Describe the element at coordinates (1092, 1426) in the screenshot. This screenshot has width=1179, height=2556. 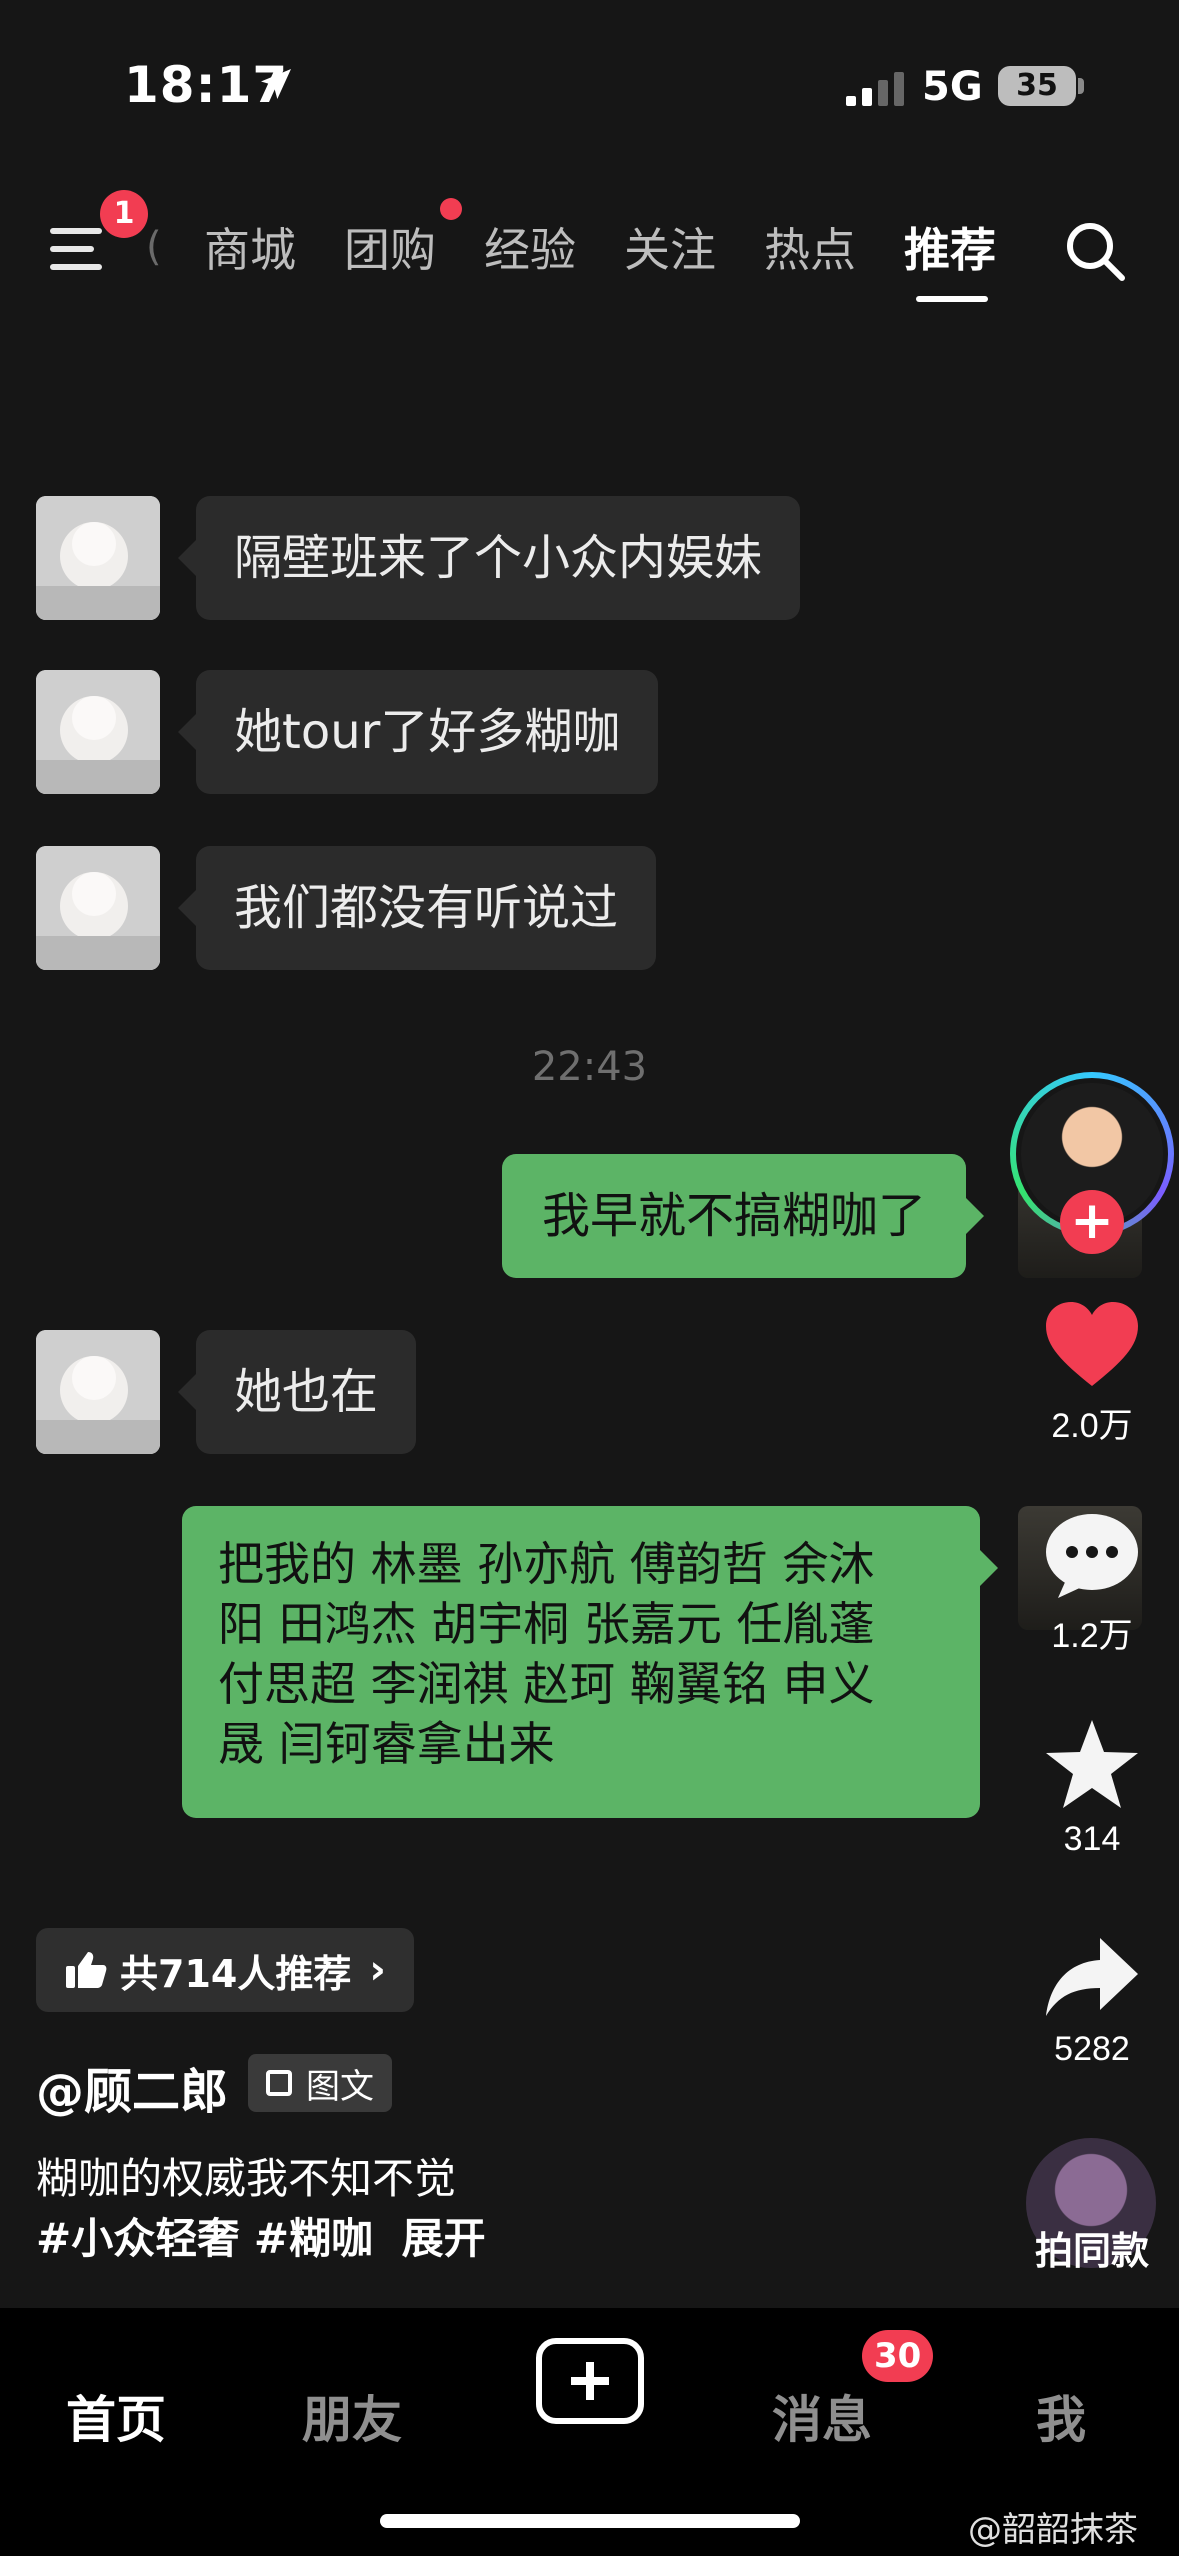
I see `like-count: 2.0万` at that location.